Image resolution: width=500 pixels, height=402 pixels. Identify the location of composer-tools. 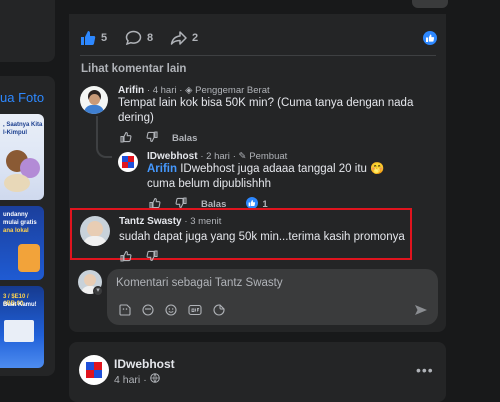
(172, 312).